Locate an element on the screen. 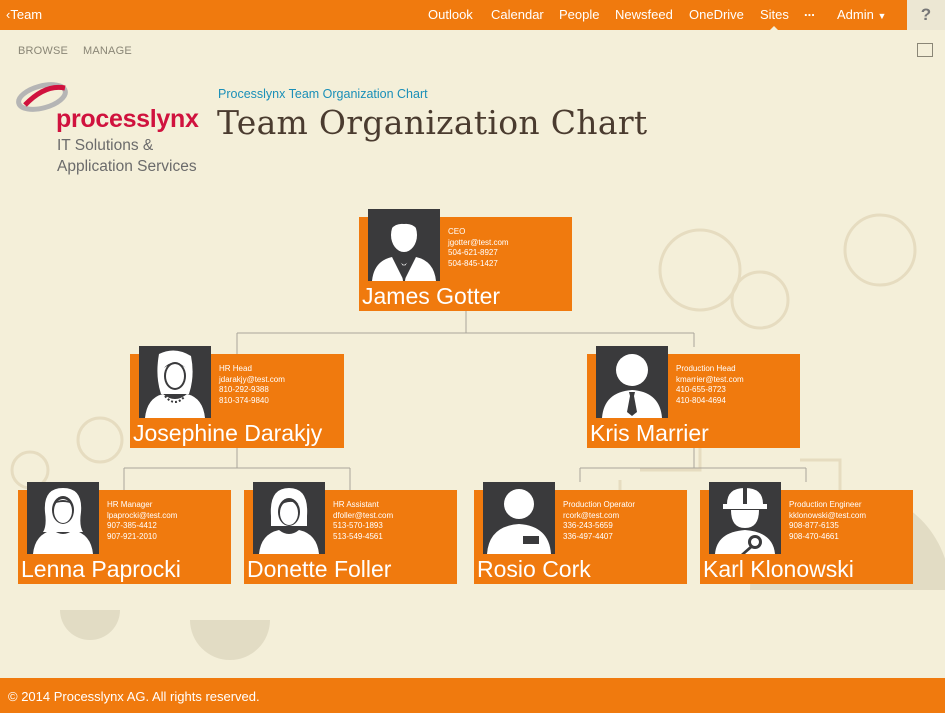  person-phone-alt: 907-921-2010 is located at coordinates (132, 536).